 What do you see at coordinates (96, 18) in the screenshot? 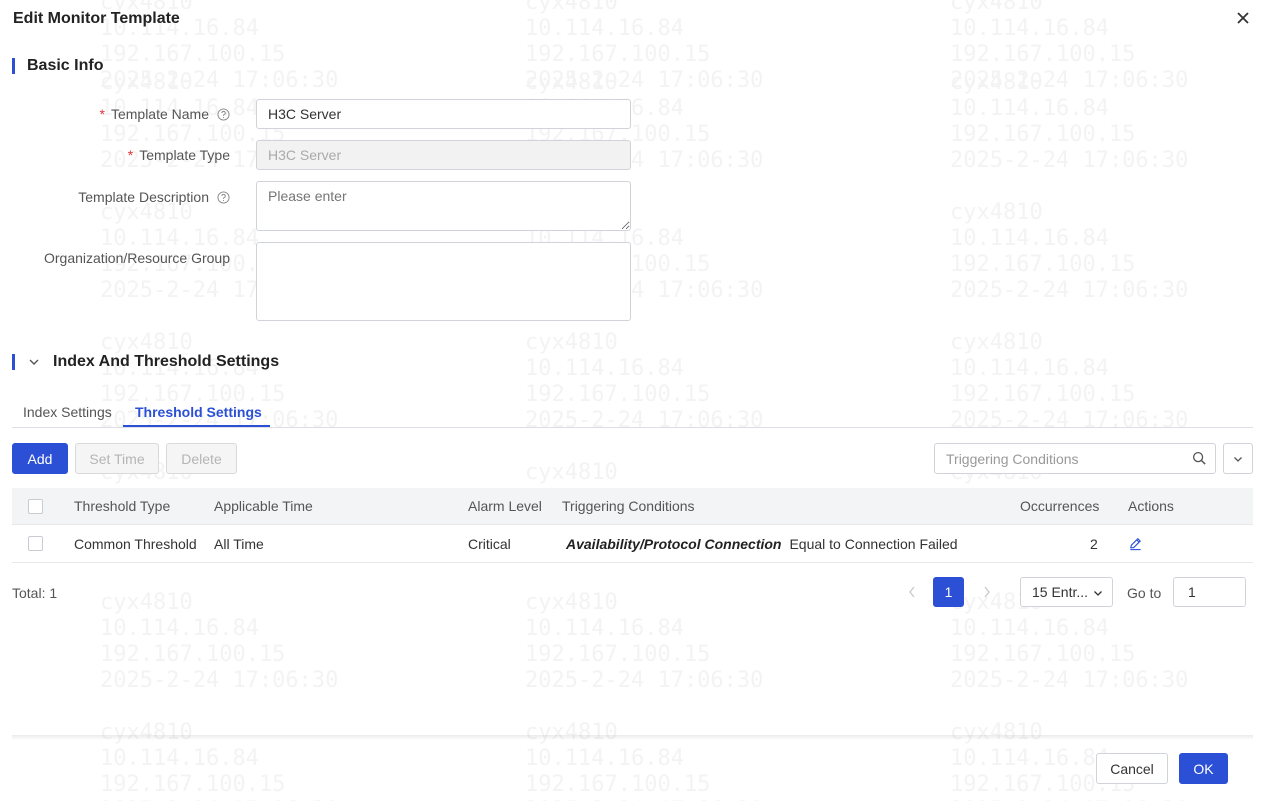
I see `dialog-title: Edit Monitor Template` at bounding box center [96, 18].